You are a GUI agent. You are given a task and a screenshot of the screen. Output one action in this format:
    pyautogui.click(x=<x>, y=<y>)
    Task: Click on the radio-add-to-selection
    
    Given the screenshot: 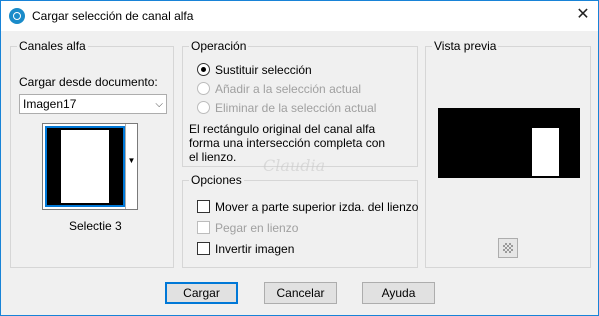 What is the action you would take?
    pyautogui.click(x=203, y=88)
    